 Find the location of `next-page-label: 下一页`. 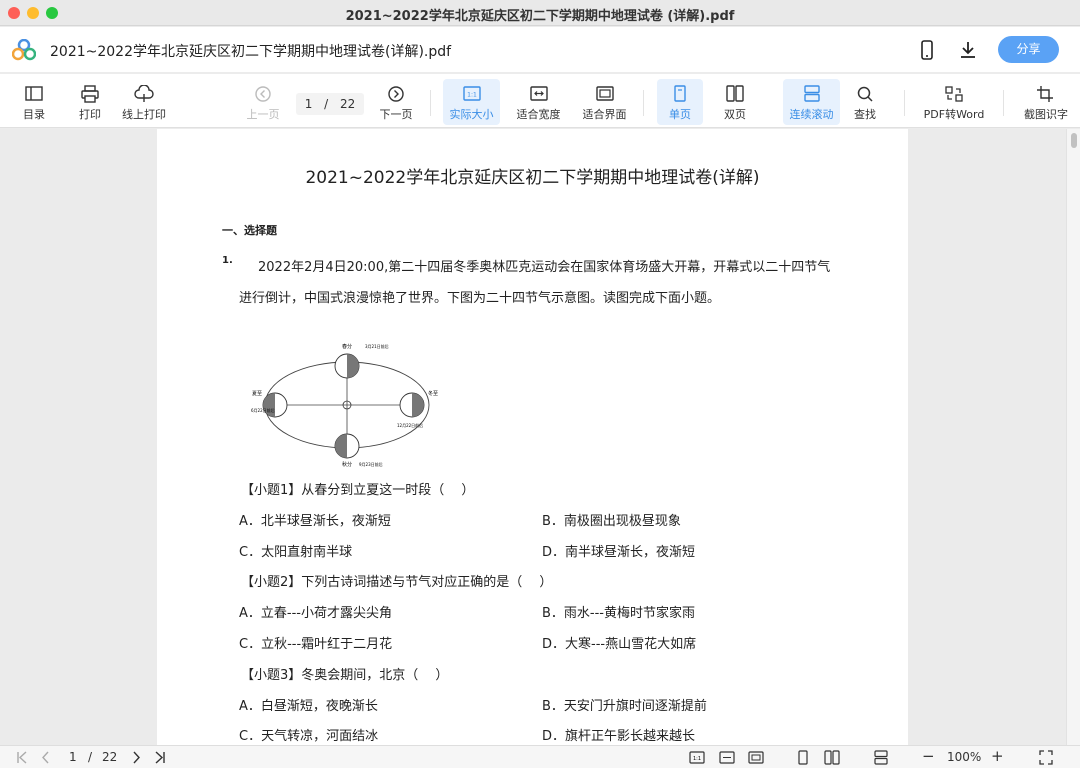

next-page-label: 下一页 is located at coordinates (396, 114).